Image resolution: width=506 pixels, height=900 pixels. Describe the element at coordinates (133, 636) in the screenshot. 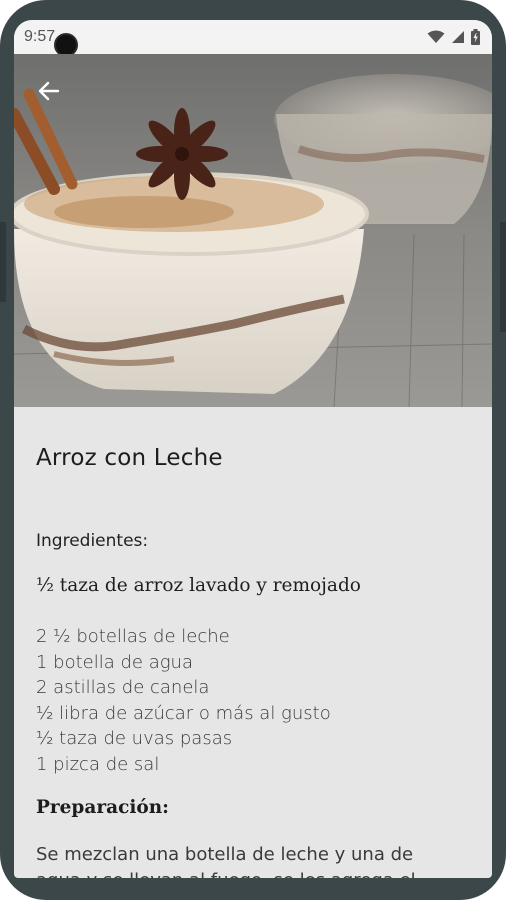

I see `ingredient-item: 2 ½ botellas de leche` at that location.